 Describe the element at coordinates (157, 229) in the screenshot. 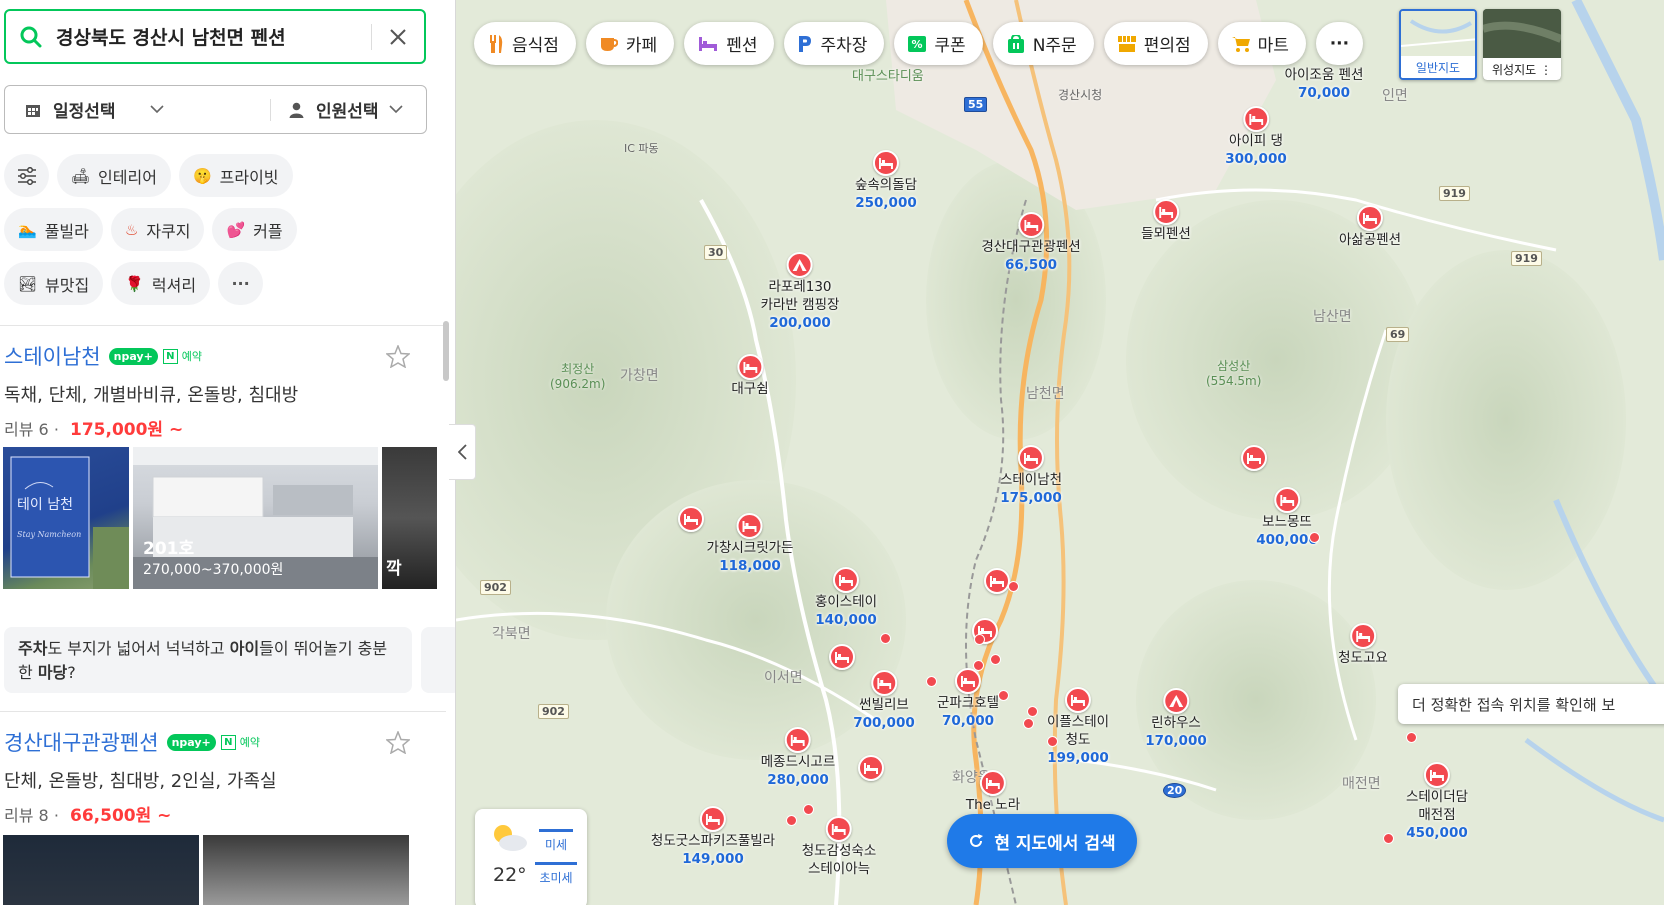

I see `chip-jacuzzi: ♨ 자쿠지` at that location.